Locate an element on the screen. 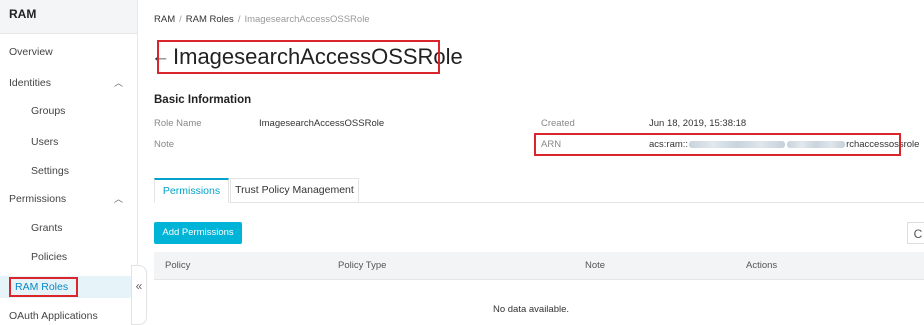 This screenshot has height=325, width=924. column-header-note: Note is located at coordinates (595, 265).